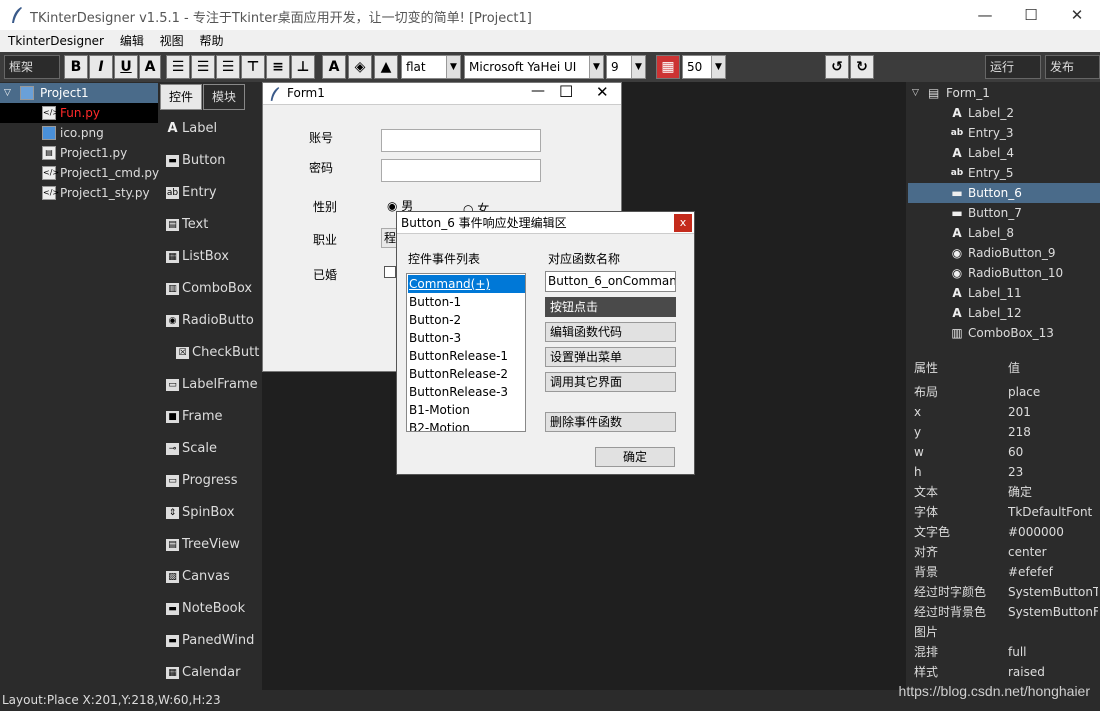 The image size is (1100, 711). I want to click on tab-controls: 控件, so click(181, 97).